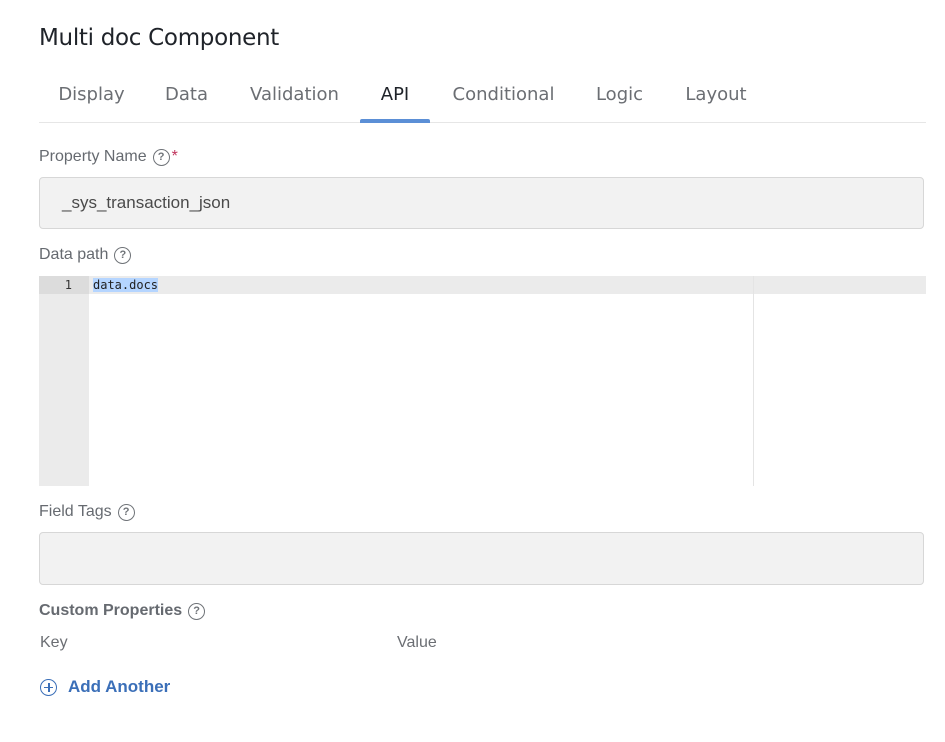 The height and width of the screenshot is (742, 945). Describe the element at coordinates (294, 98) in the screenshot. I see `tab-validation: Validation` at that location.